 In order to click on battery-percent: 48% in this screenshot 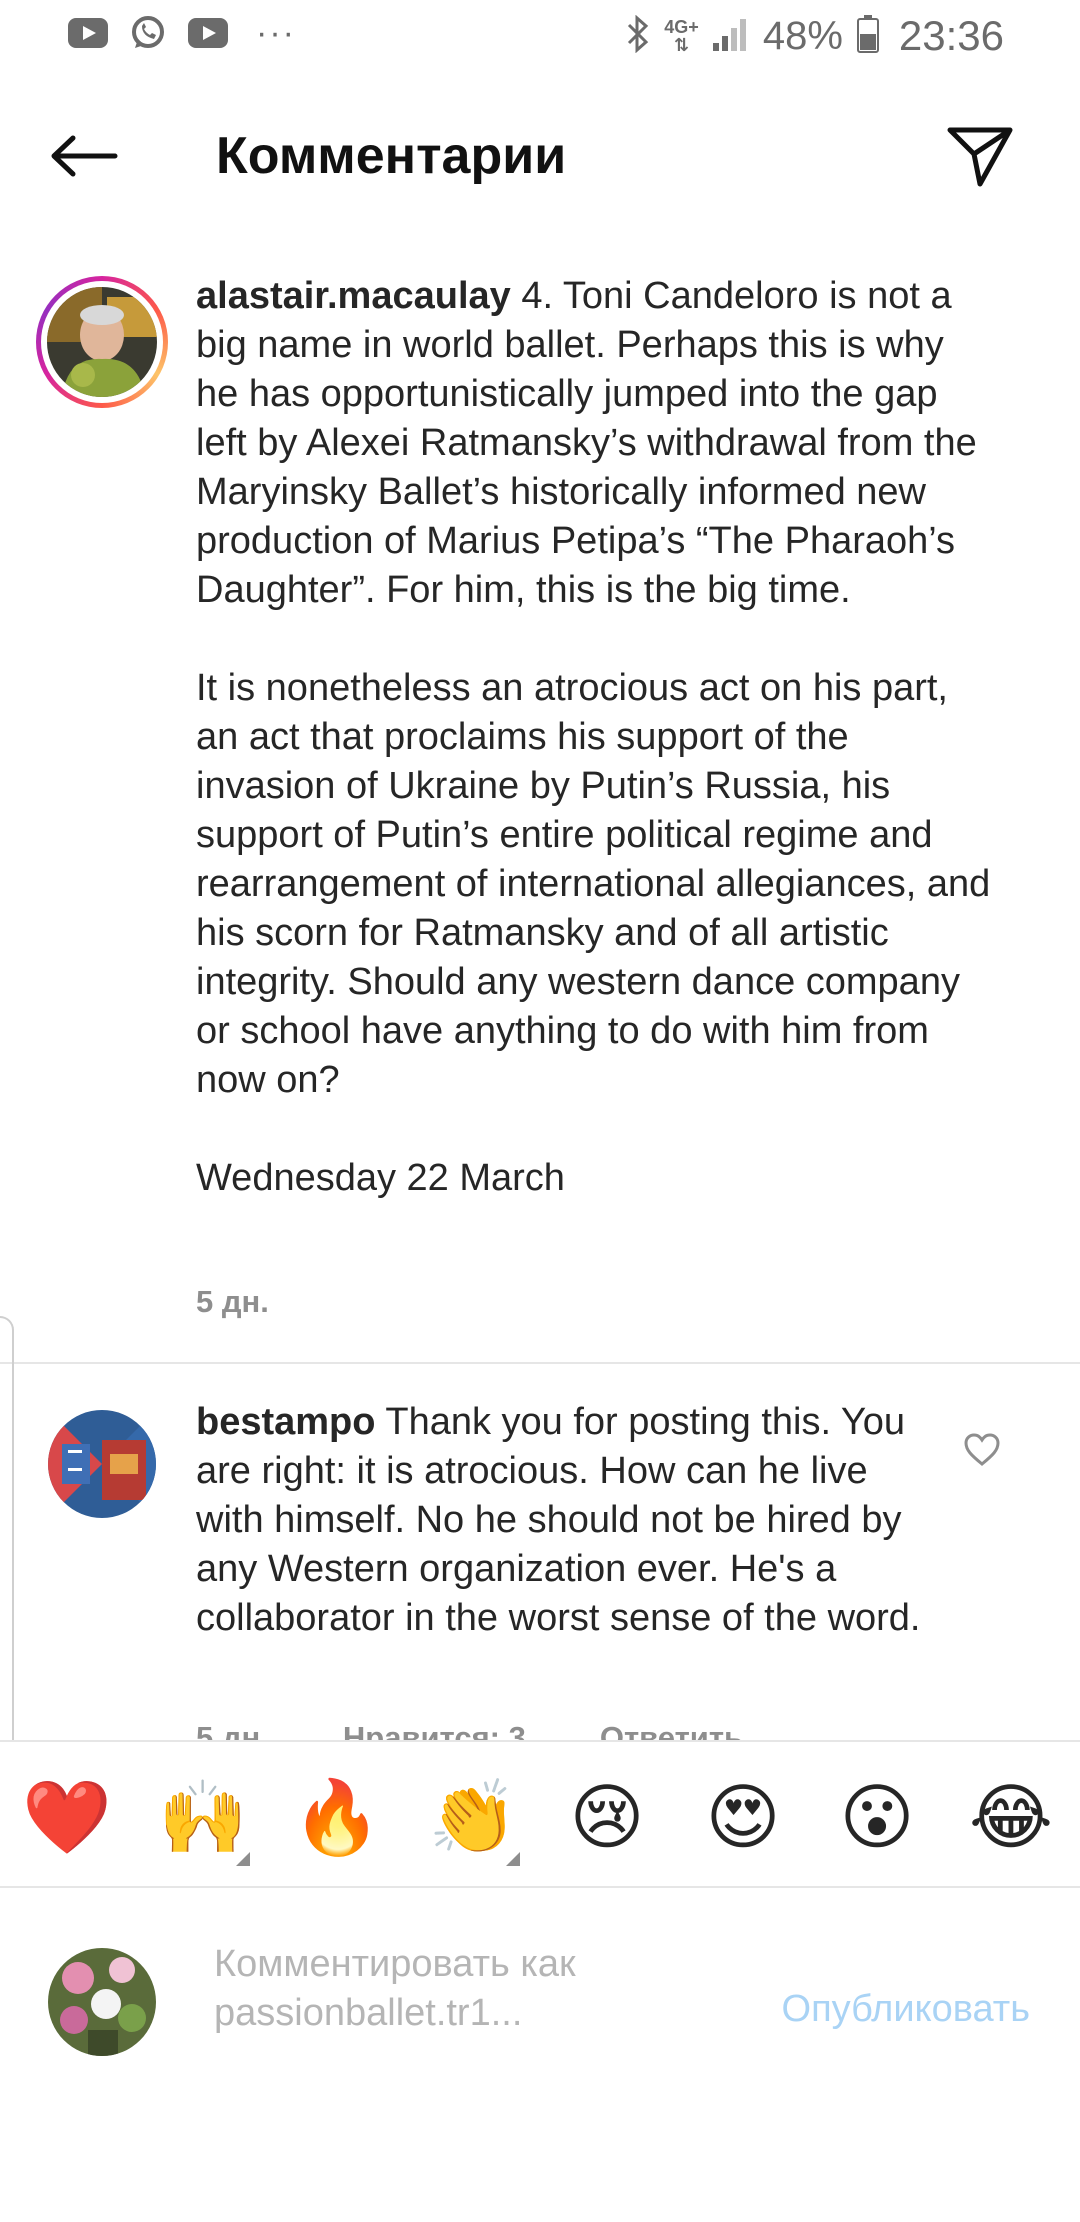, I will do `click(802, 35)`.